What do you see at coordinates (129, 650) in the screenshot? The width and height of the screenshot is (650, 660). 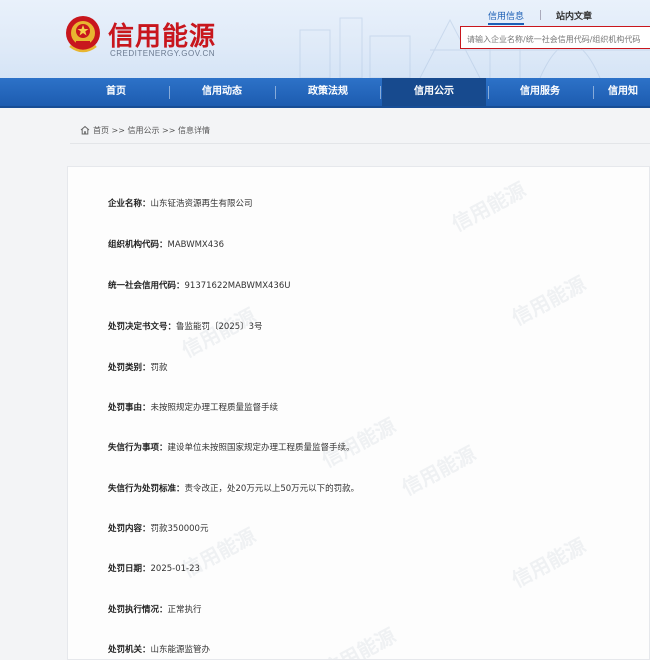 I see `field-label: 处罚机关：` at bounding box center [129, 650].